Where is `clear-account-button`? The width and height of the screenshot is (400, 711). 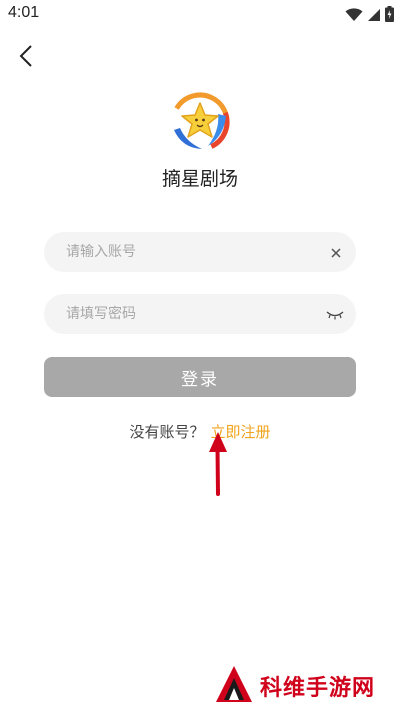
clear-account-button is located at coordinates (336, 252).